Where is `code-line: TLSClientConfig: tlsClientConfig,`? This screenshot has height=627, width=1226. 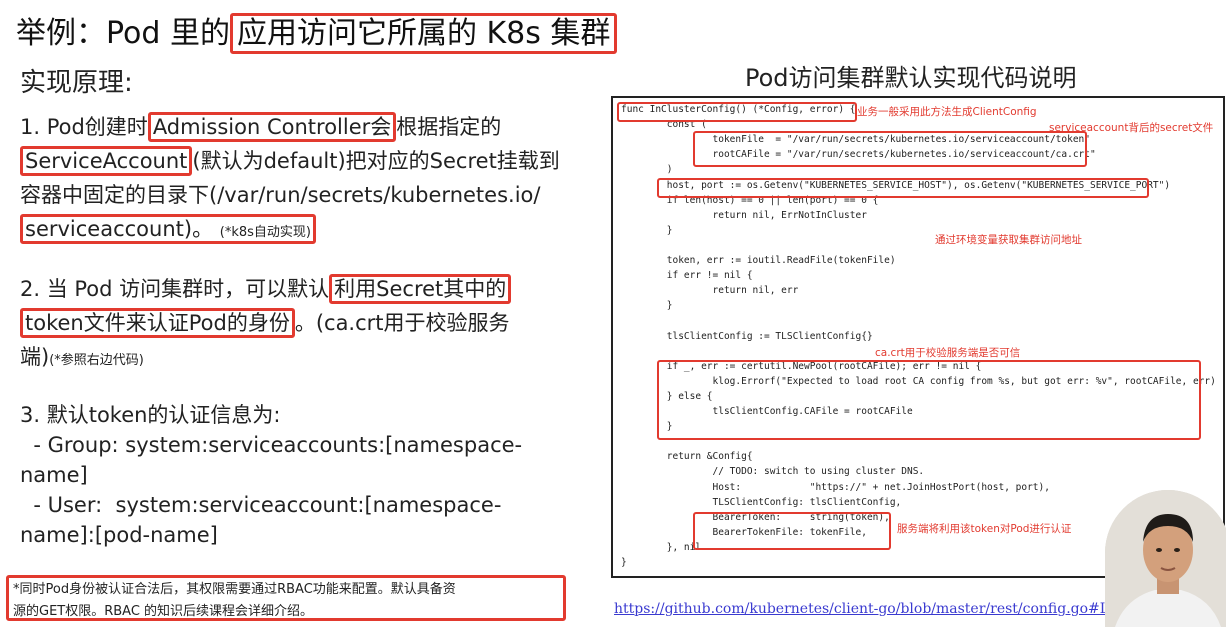
code-line: TLSClientConfig: tlsClientConfig, is located at coordinates (761, 502).